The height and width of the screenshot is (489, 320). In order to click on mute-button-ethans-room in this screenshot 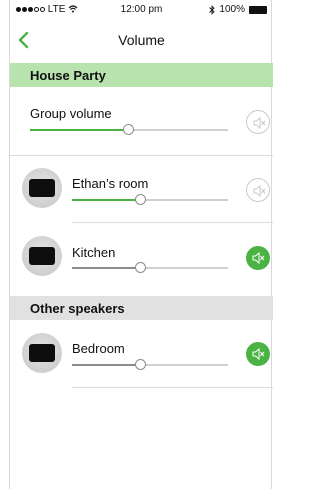, I will do `click(258, 190)`.